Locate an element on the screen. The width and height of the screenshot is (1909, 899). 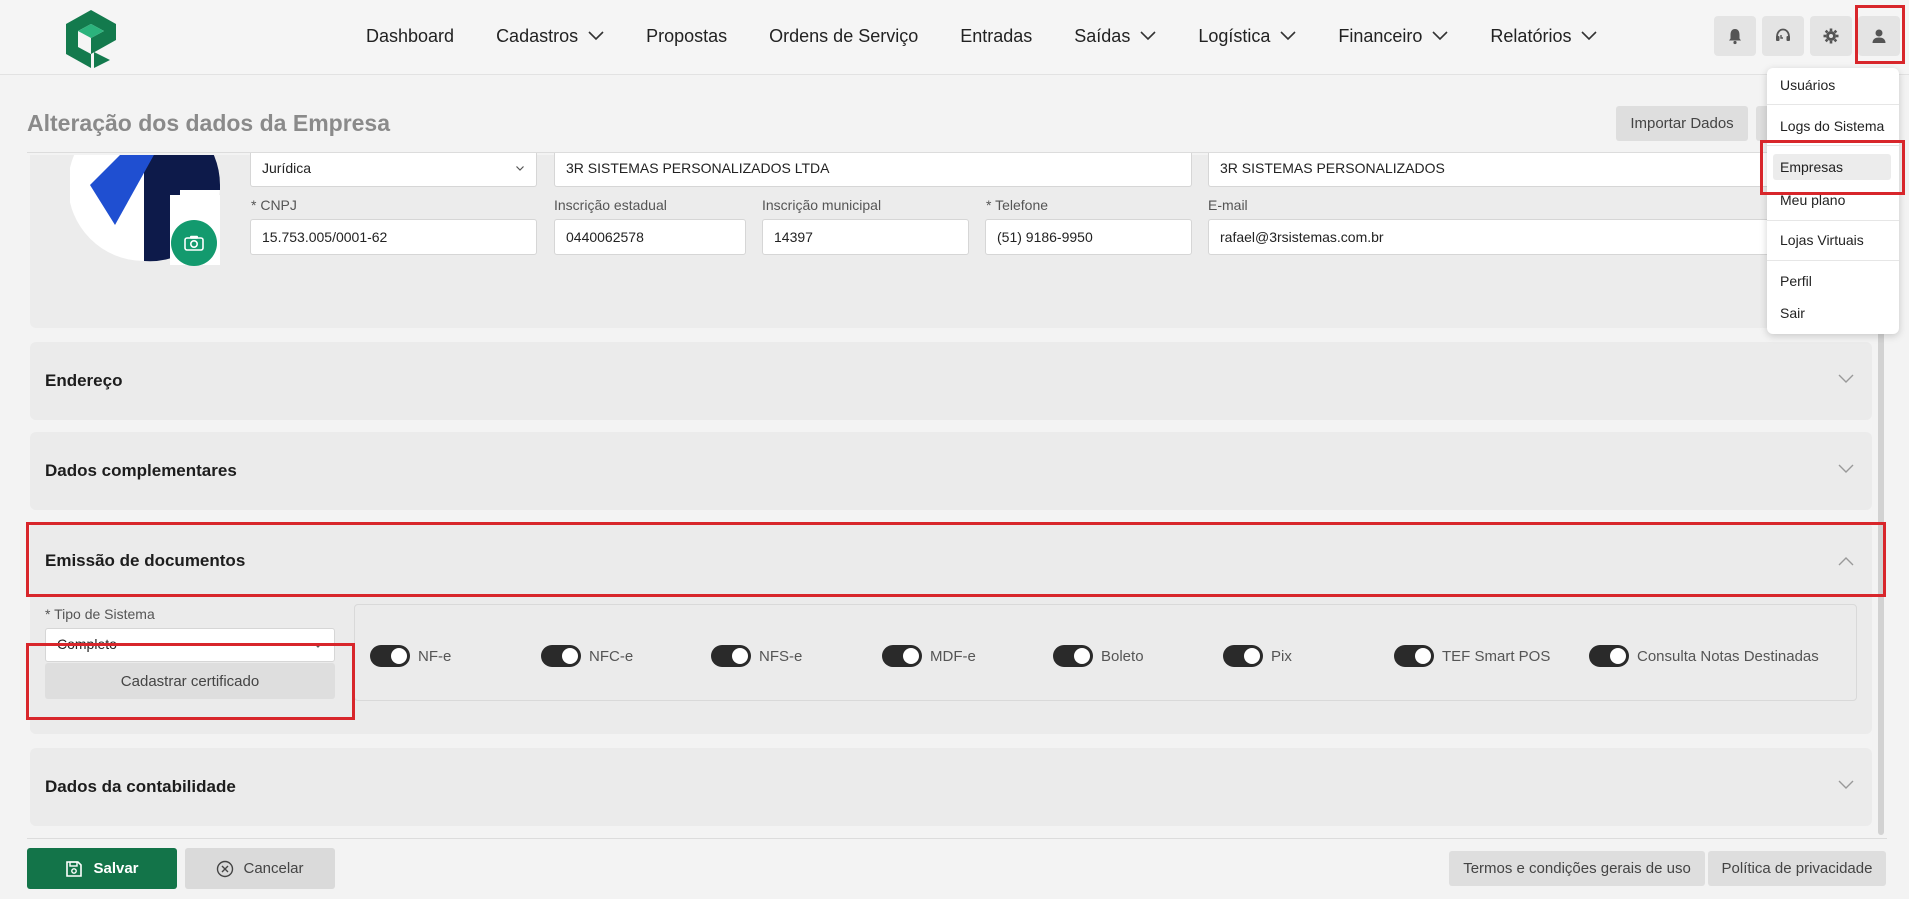
im-input: 14397 is located at coordinates (865, 237).